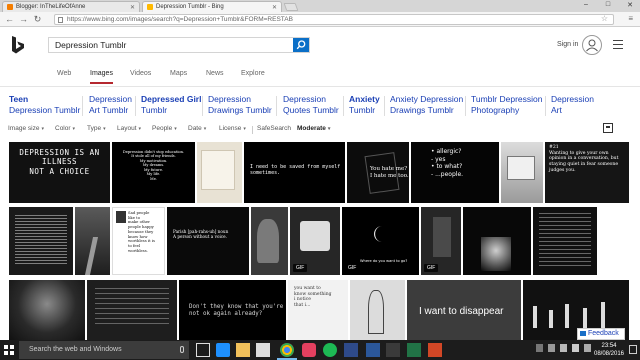  I want to click on window, so click(442, 237).